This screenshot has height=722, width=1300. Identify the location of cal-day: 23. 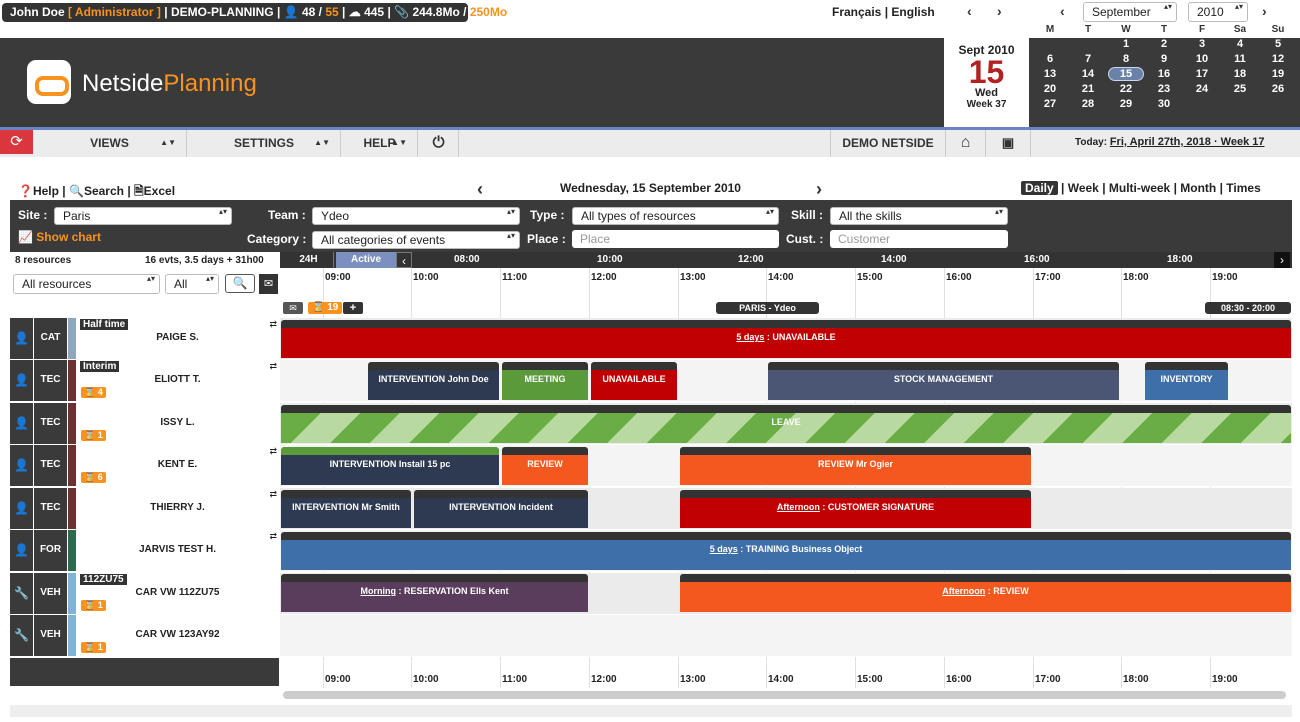
(1164, 88).